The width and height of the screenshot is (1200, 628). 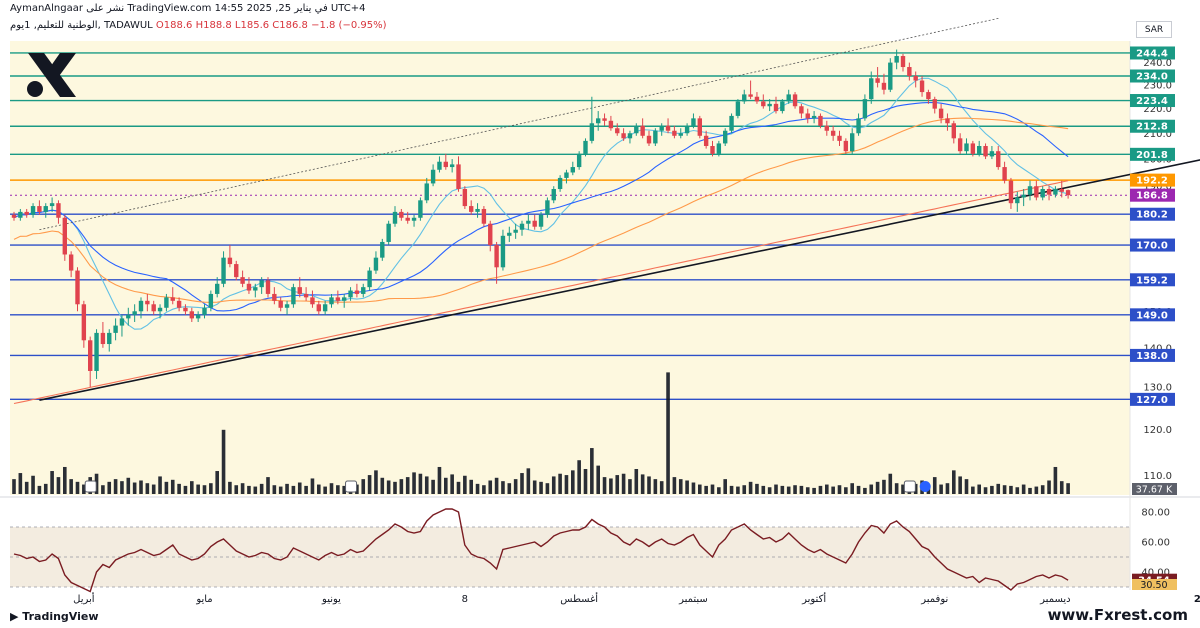 I want to click on price-level-badge-text: 234.0, so click(x=1152, y=76).